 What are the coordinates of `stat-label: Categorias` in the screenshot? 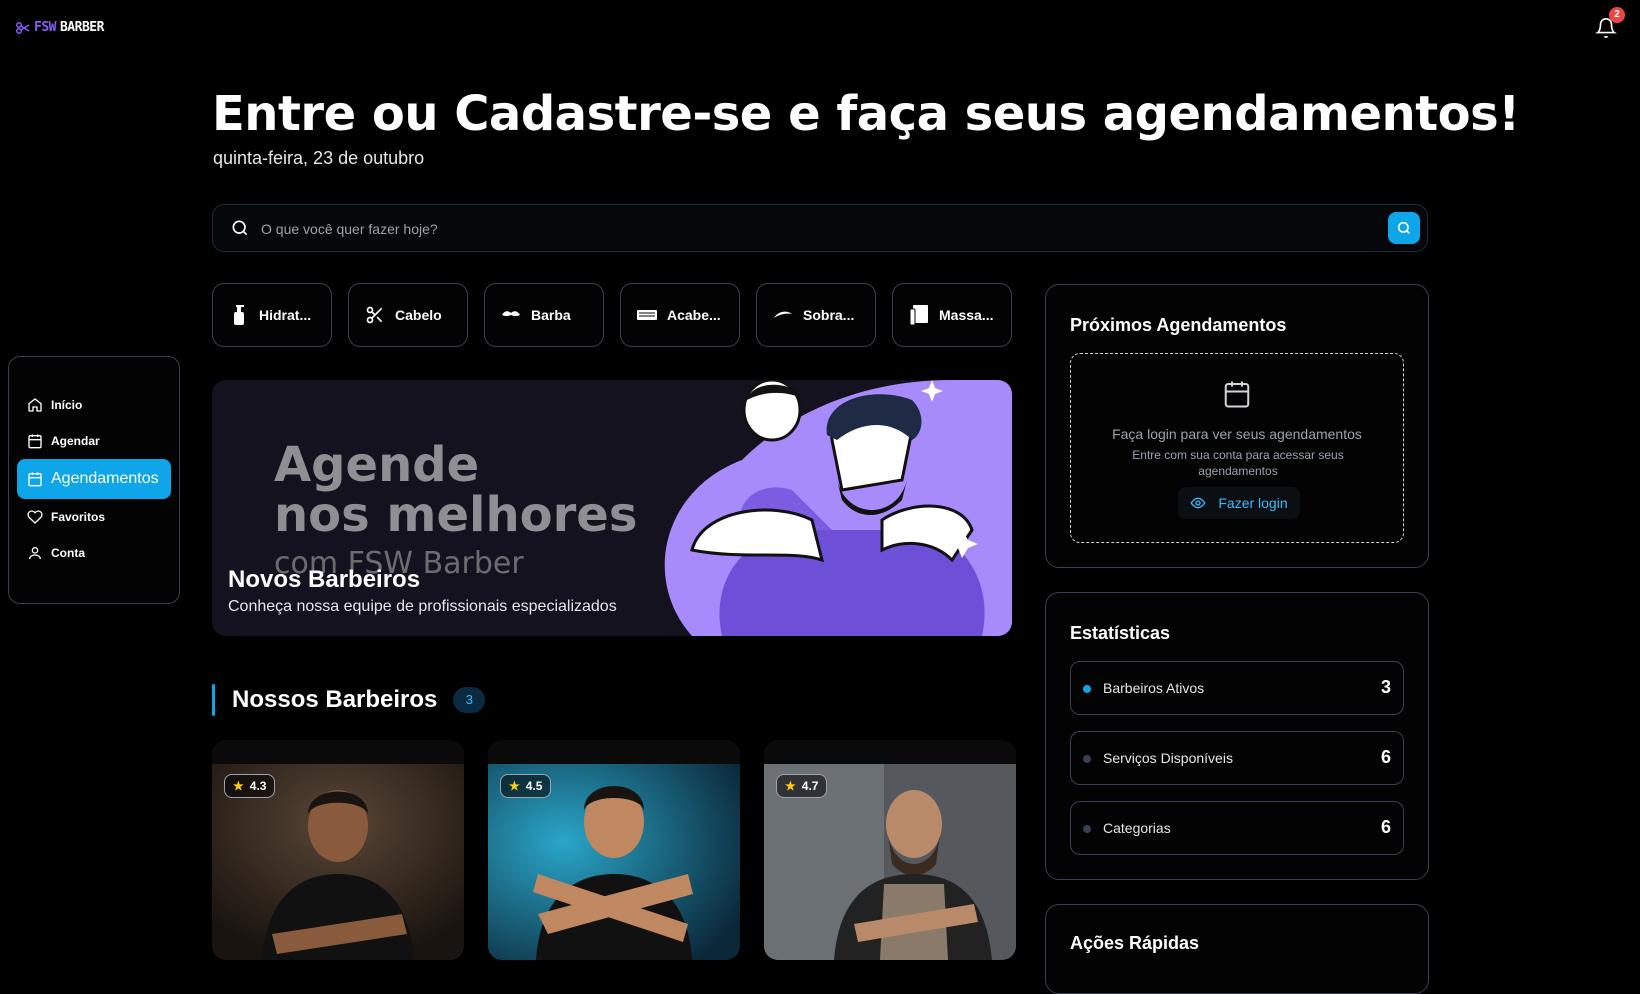 It's located at (1137, 828).